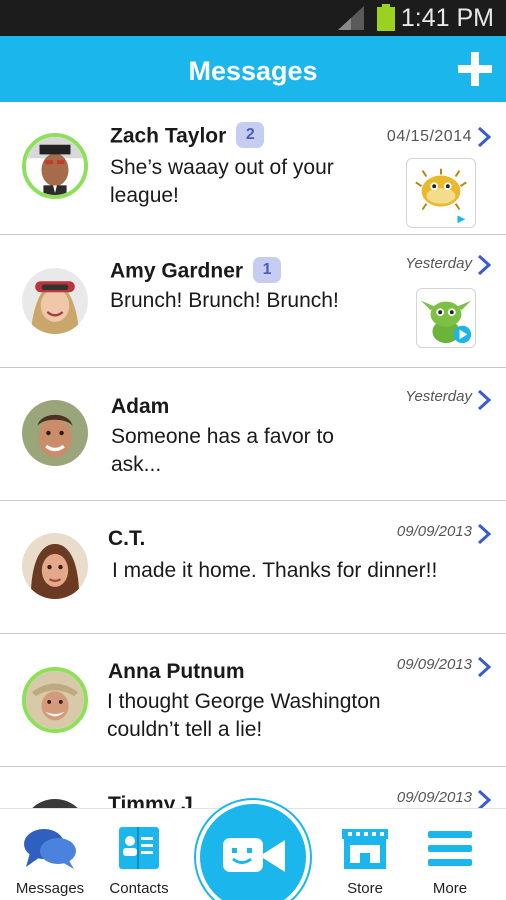 The image size is (506, 900). I want to click on contact-name: Anna Putnum, so click(176, 671).